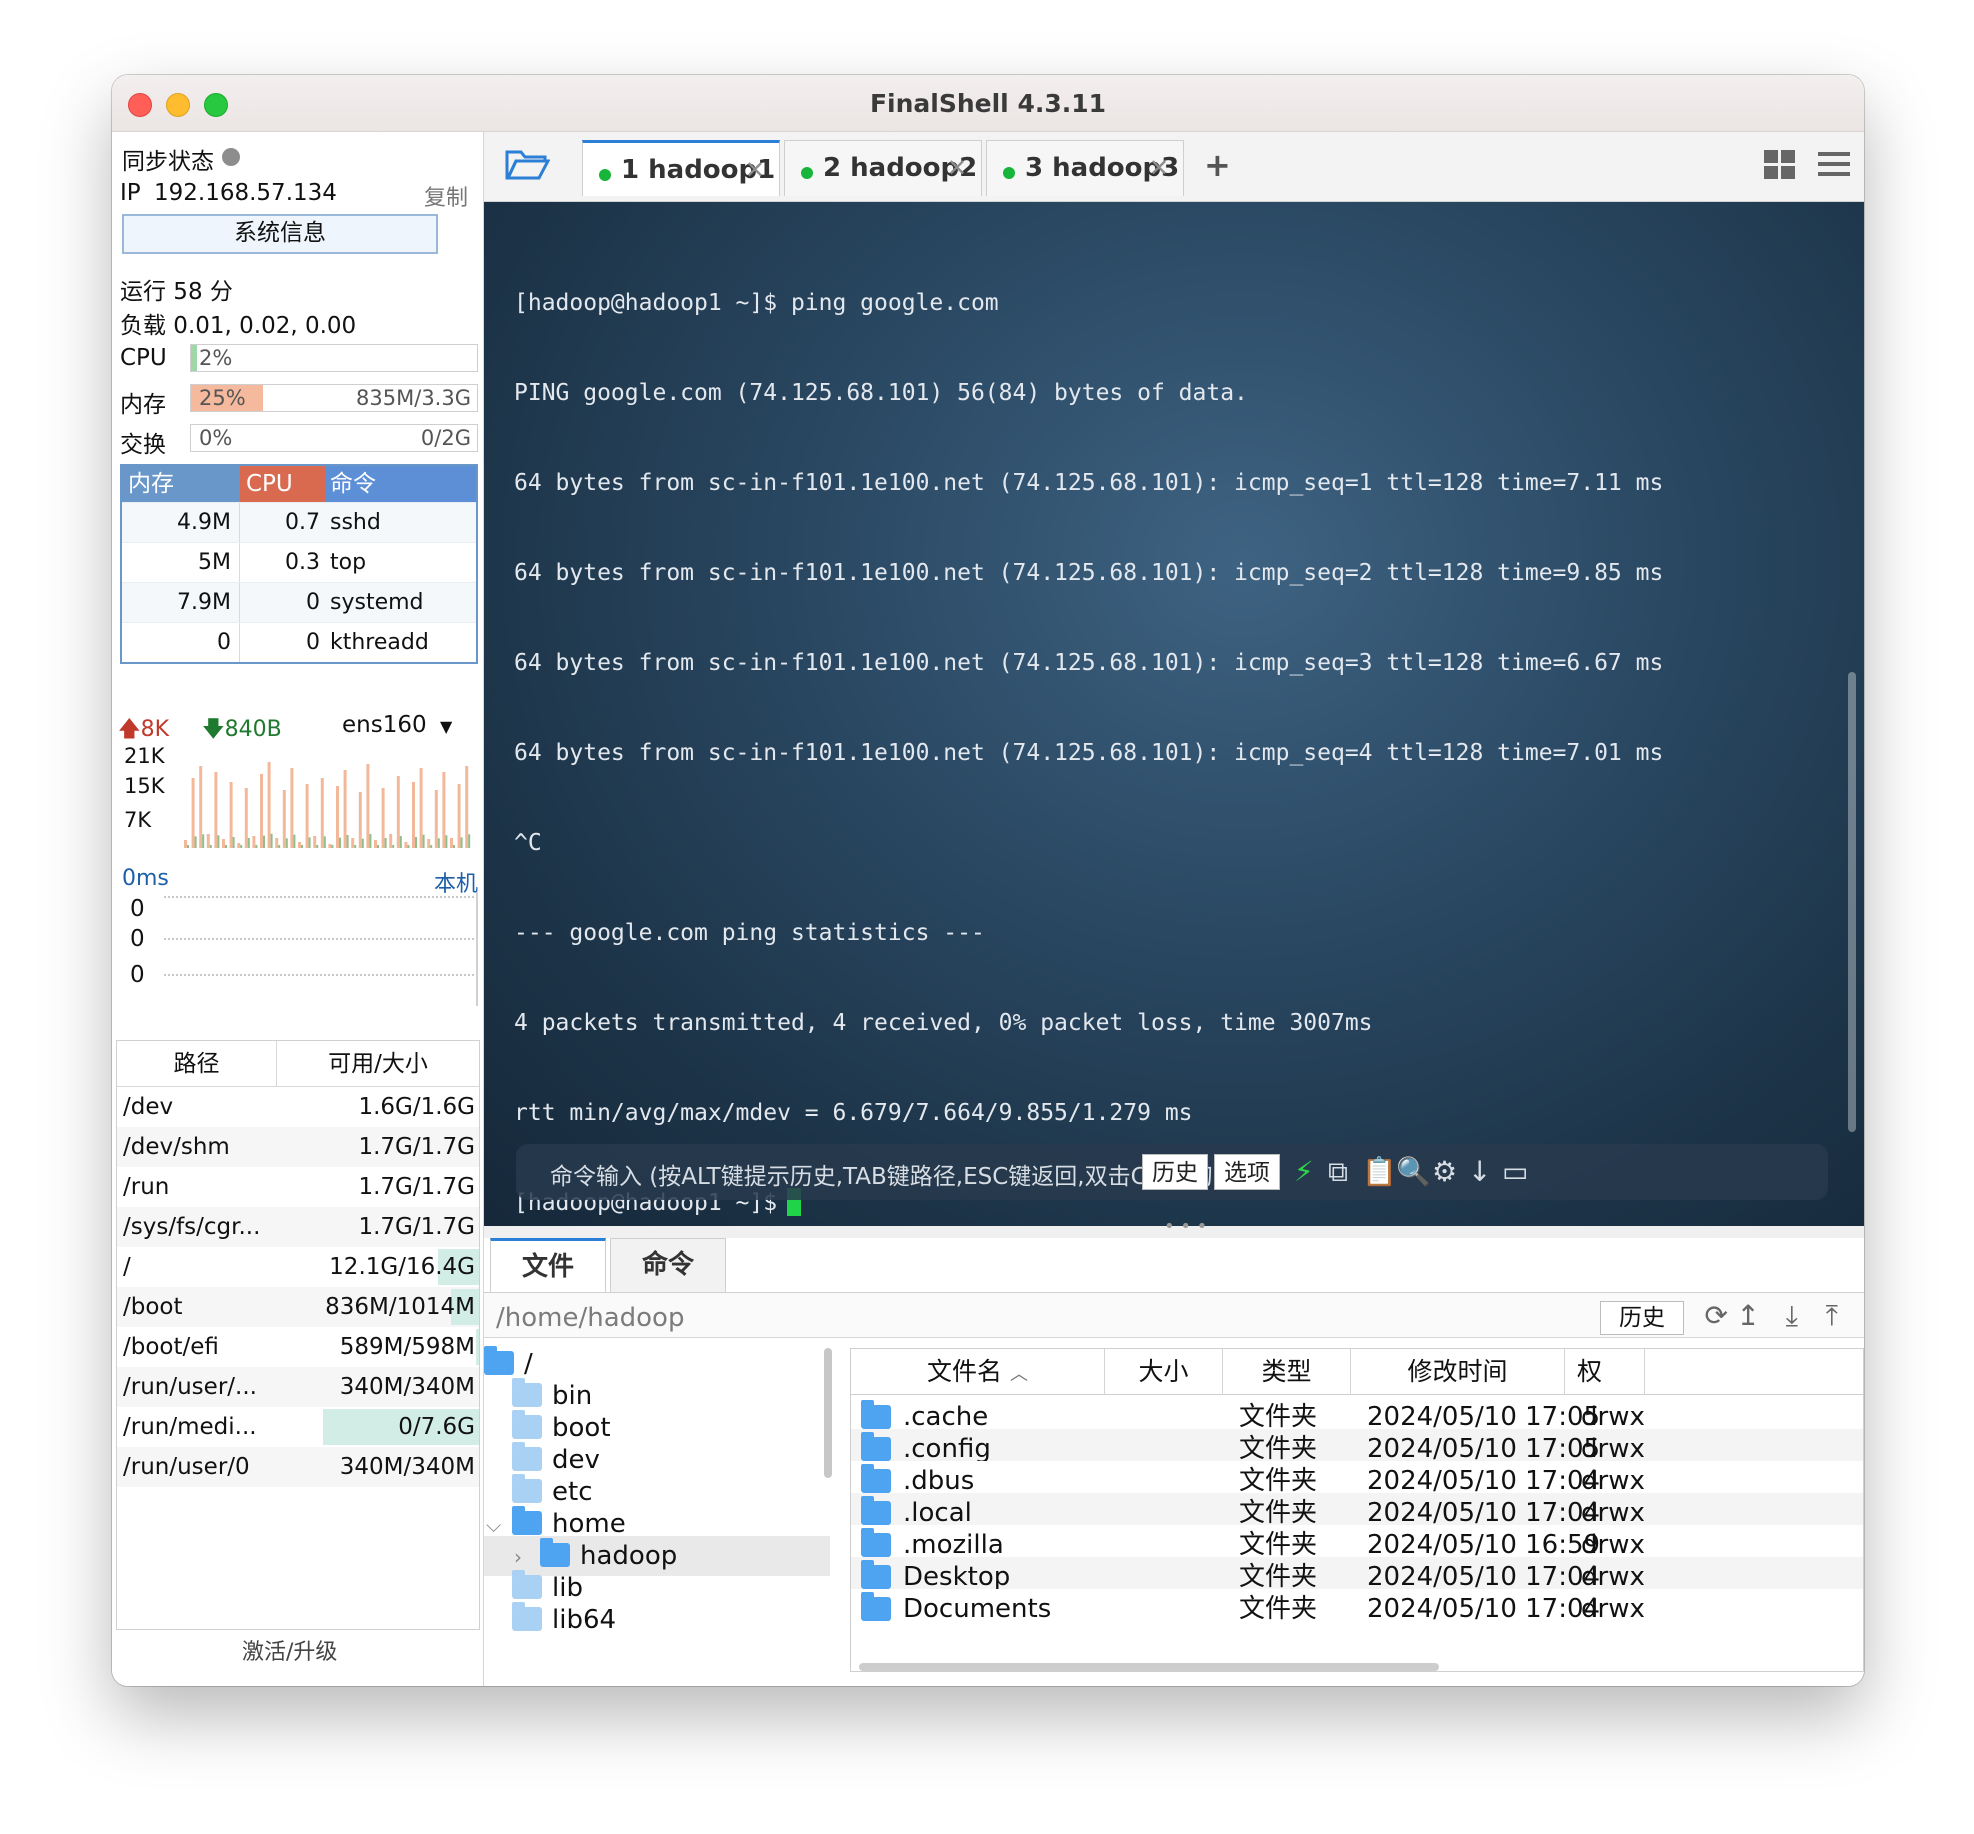  I want to click on lightning-icon: ⚡, so click(1304, 1172).